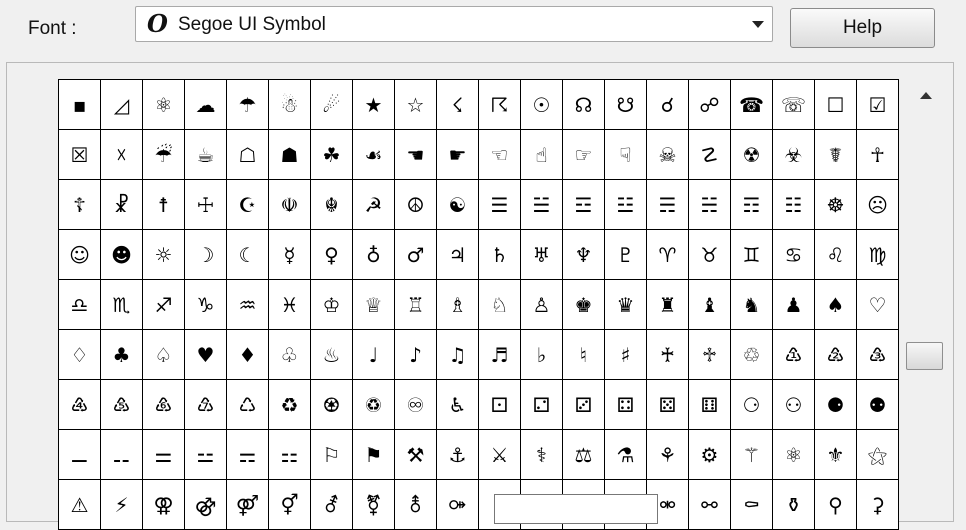 This screenshot has width=966, height=530. What do you see at coordinates (164, 305) in the screenshot?
I see `character-cell: ♐` at bounding box center [164, 305].